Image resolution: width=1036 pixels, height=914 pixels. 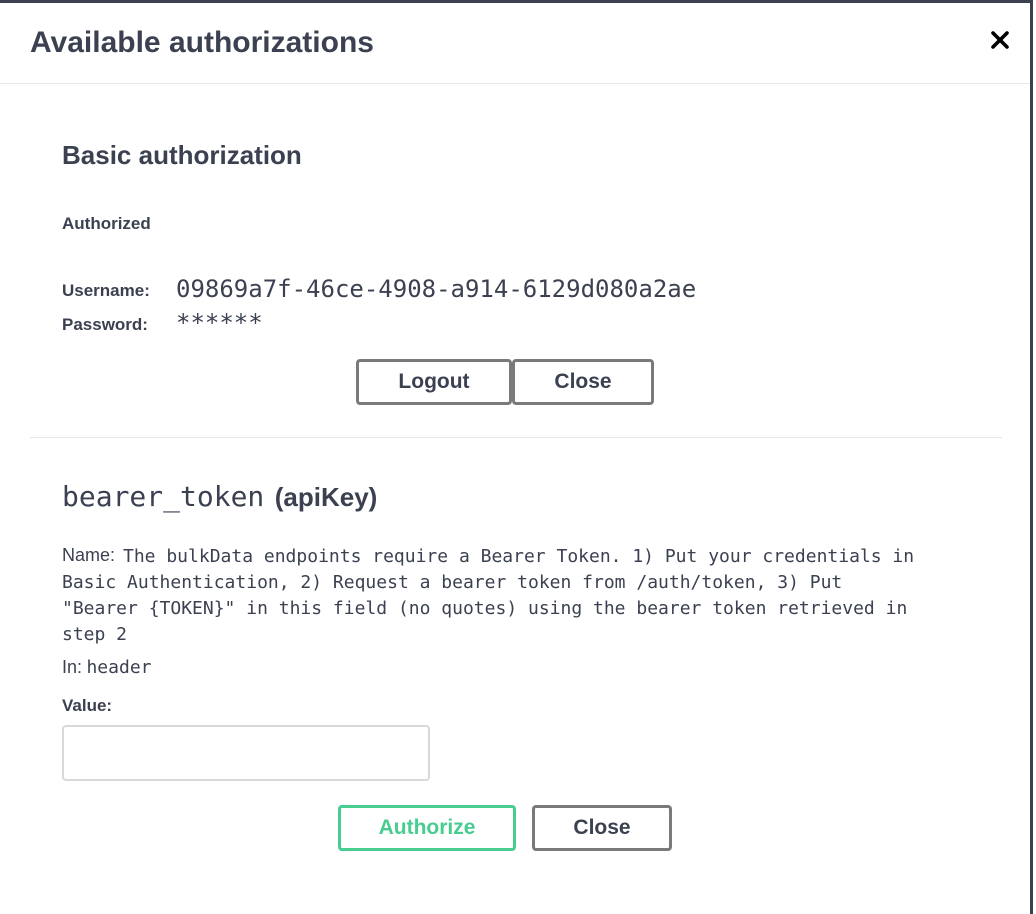 I want to click on bearer-value-label: Value:, so click(x=87, y=705).